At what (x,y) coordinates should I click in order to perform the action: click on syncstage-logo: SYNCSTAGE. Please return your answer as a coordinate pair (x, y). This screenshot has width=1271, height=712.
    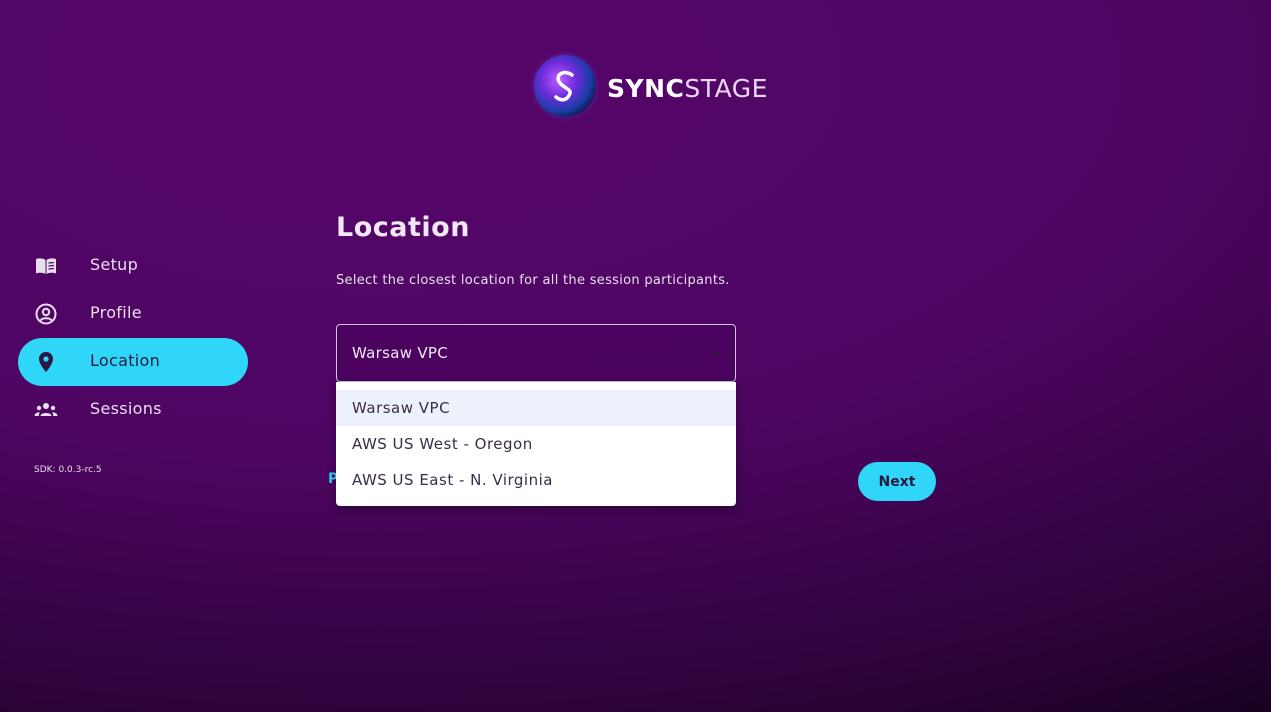
    Looking at the image, I should click on (650, 86).